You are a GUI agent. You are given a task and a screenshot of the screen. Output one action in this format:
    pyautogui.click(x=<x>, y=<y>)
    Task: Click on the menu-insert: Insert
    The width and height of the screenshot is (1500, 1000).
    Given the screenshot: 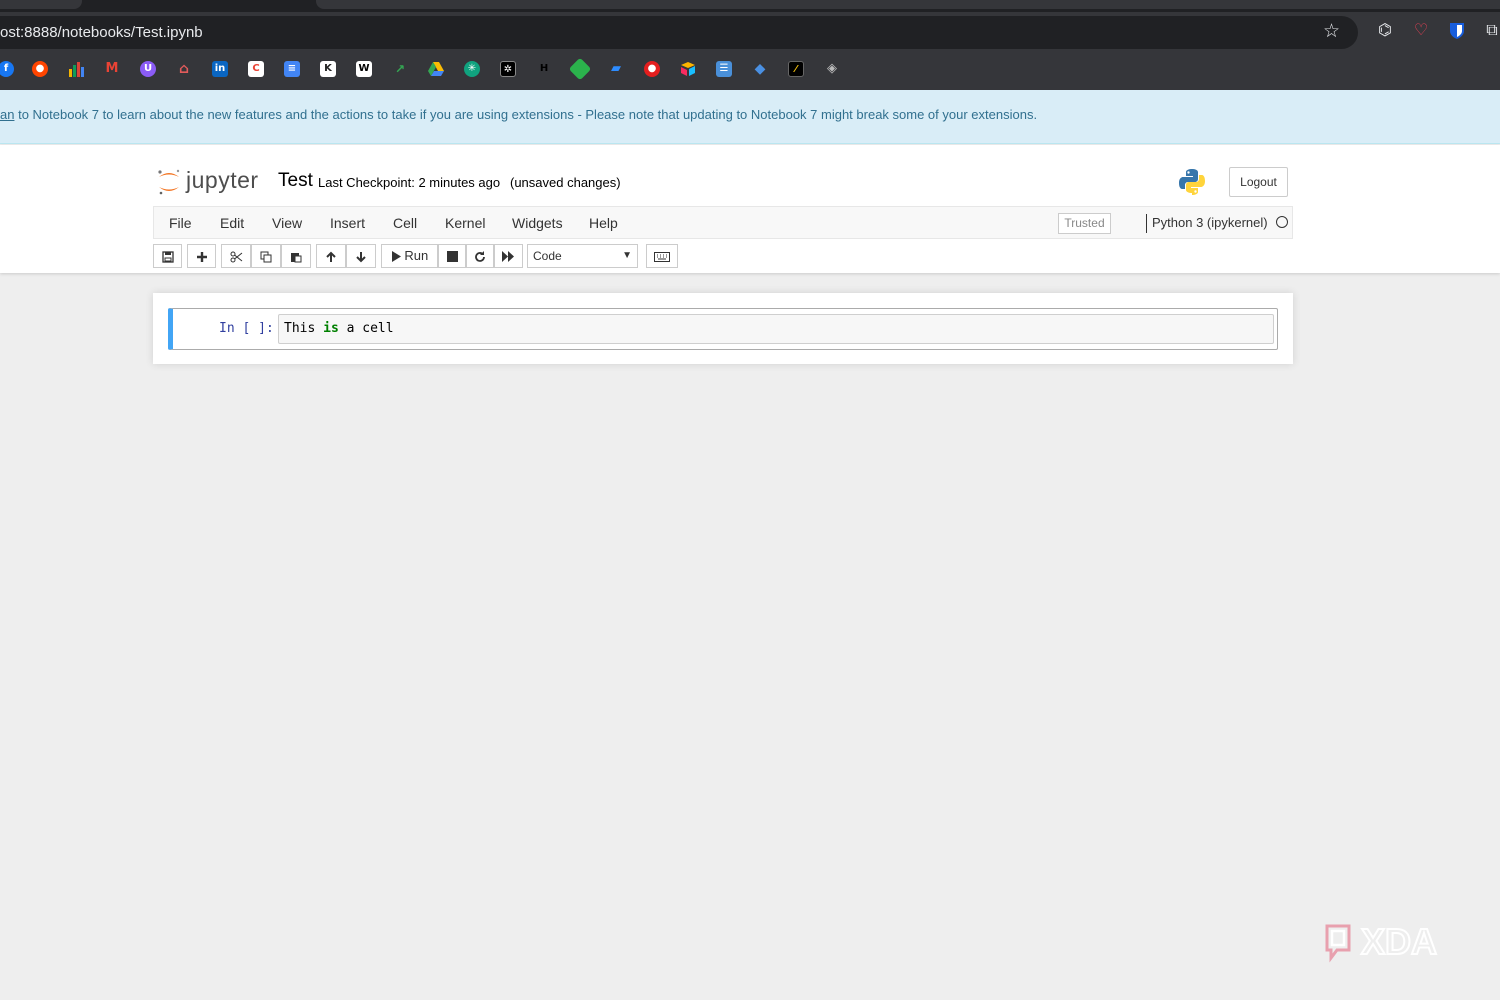 What is the action you would take?
    pyautogui.click(x=347, y=223)
    